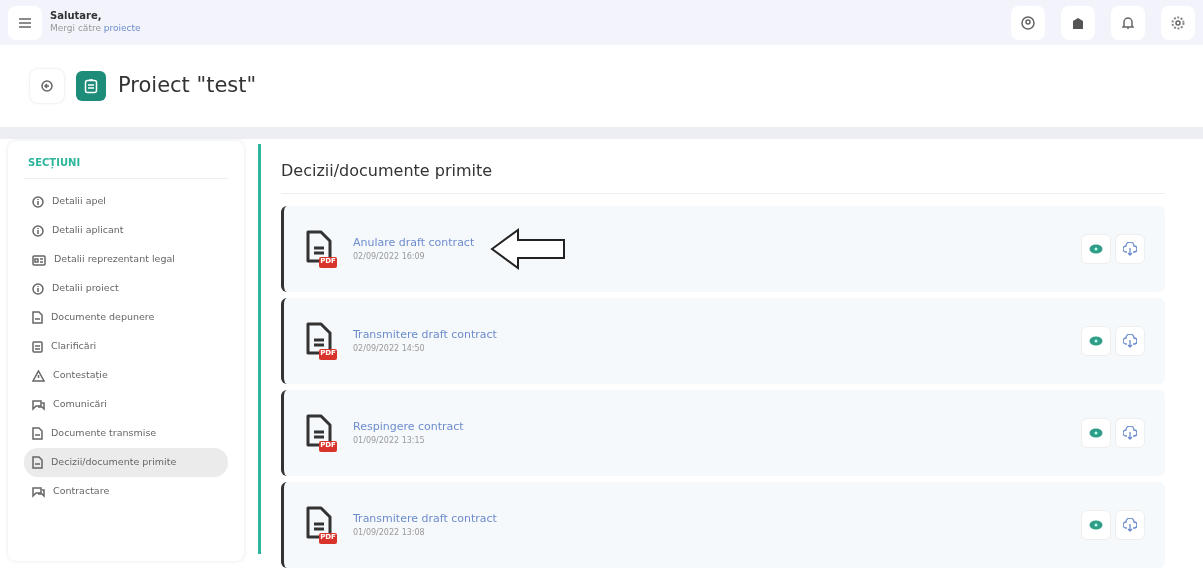  Describe the element at coordinates (389, 533) in the screenshot. I see `document-date: 01/09/2022 13:08` at that location.